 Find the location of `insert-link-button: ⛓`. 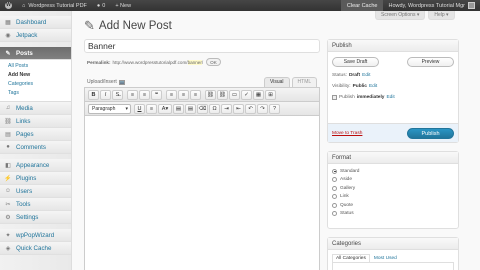

insert-link-button: ⛓ is located at coordinates (210, 94).